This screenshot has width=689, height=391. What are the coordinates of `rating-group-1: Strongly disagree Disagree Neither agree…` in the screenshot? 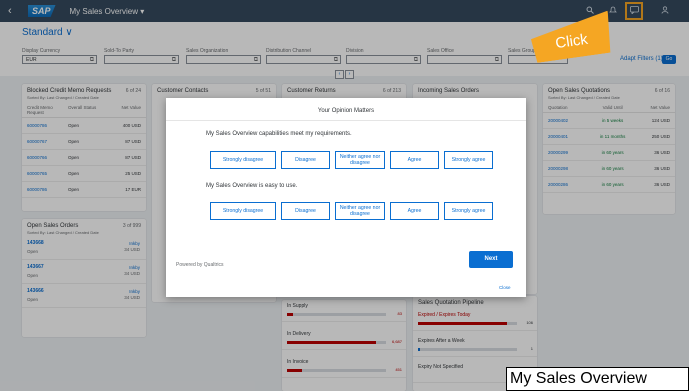 It's located at (351, 160).